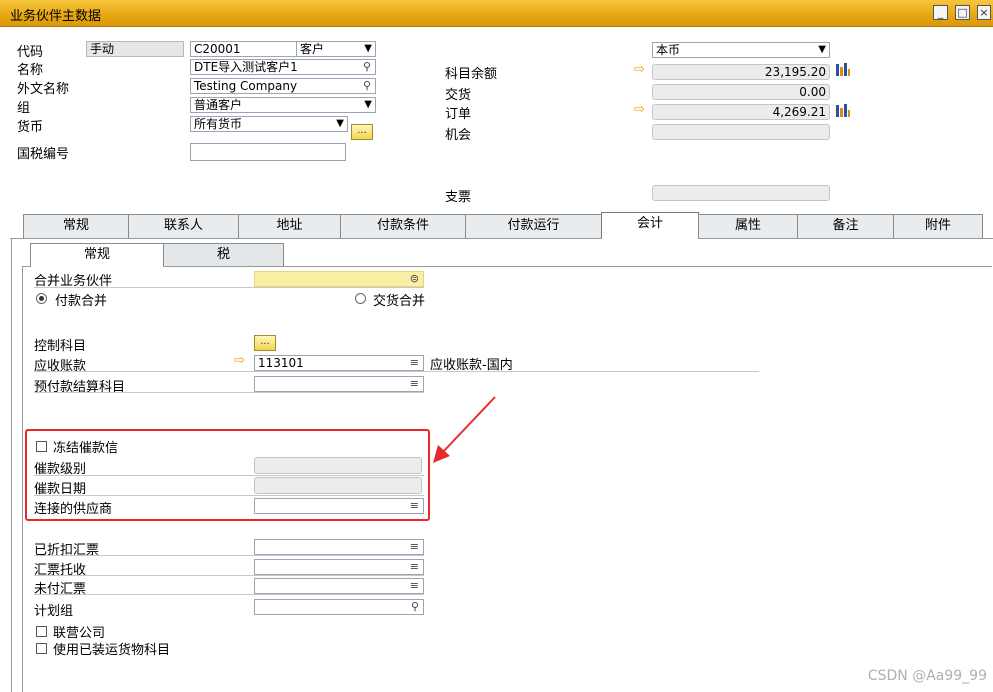 The height and width of the screenshot is (692, 993). What do you see at coordinates (24, 108) in the screenshot?
I see `group-label: 组` at bounding box center [24, 108].